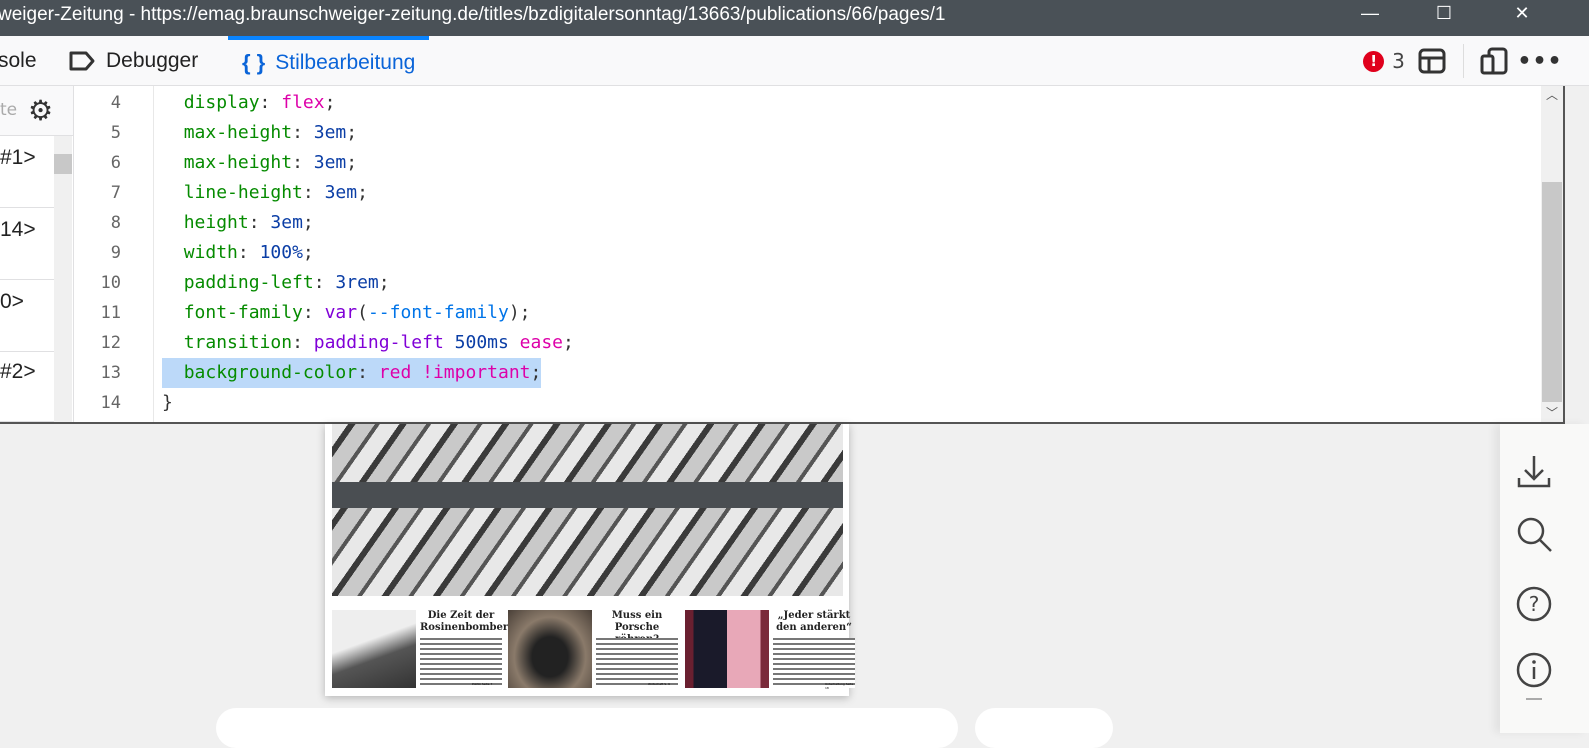  I want to click on stylesheet-item: 14>, so click(27, 244).